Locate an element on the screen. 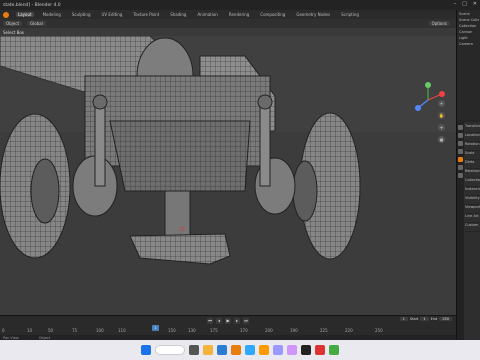  tab-modeling: Modeling is located at coordinates (52, 14).